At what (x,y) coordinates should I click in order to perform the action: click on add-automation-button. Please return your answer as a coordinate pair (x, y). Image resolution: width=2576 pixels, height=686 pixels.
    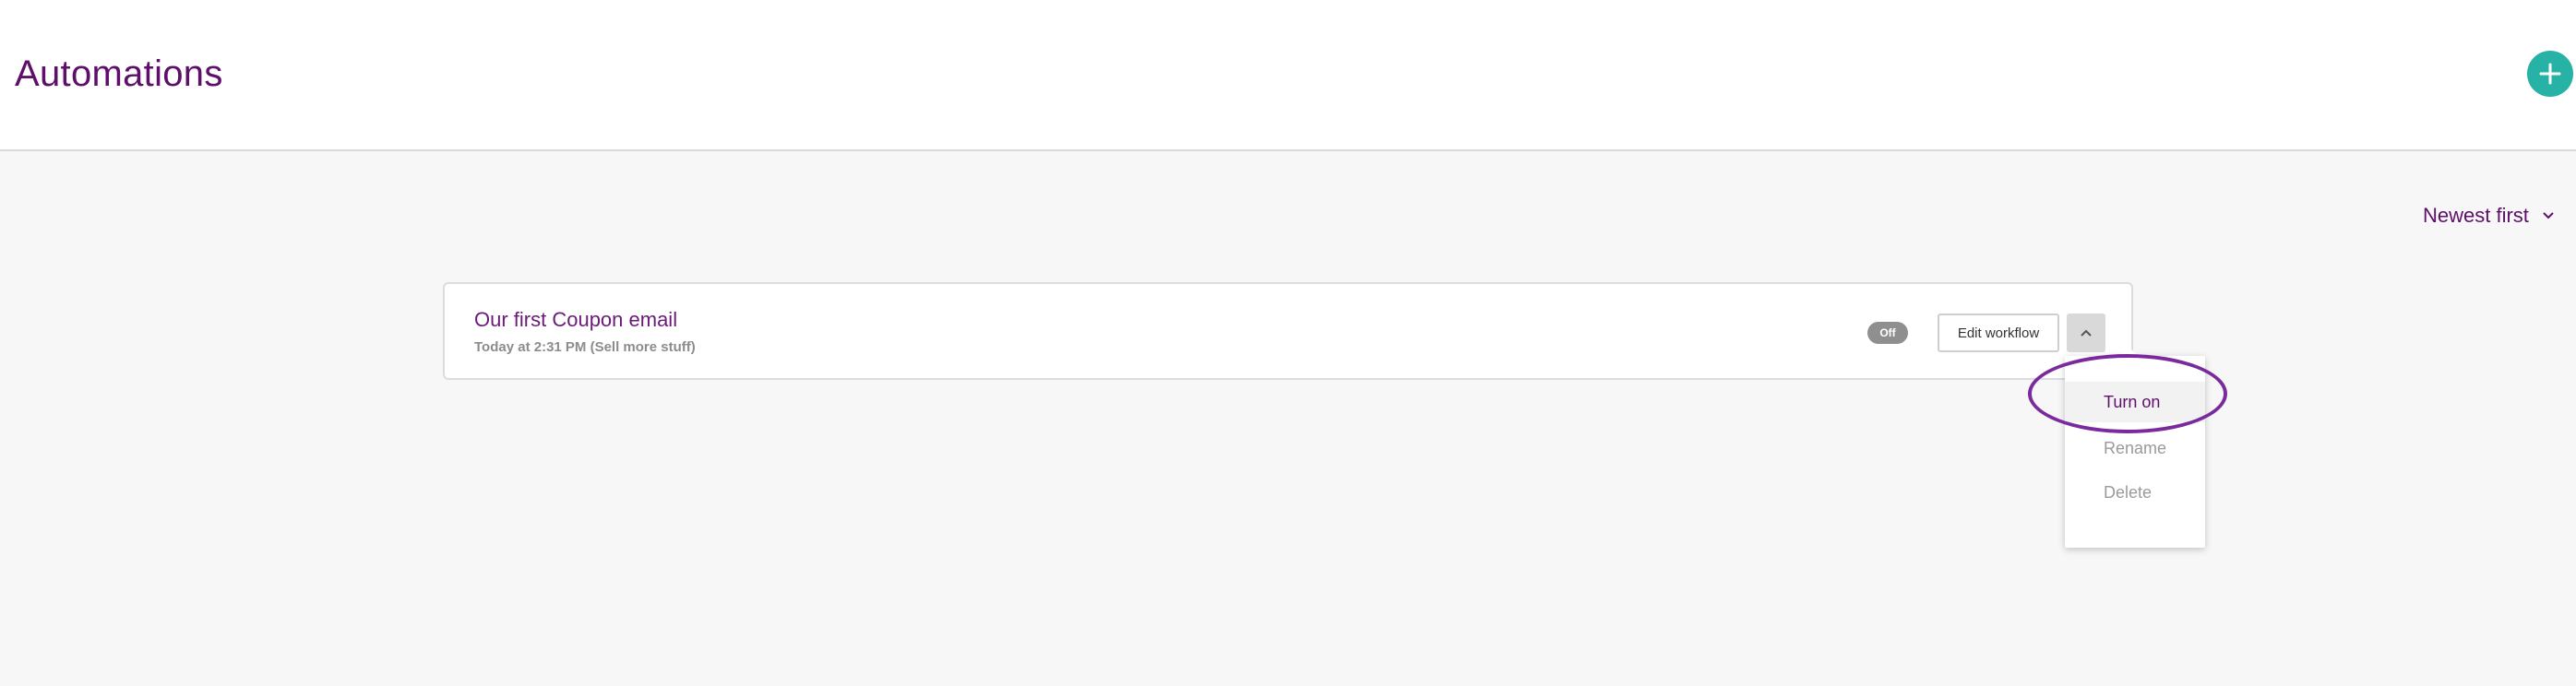
    Looking at the image, I should click on (2550, 74).